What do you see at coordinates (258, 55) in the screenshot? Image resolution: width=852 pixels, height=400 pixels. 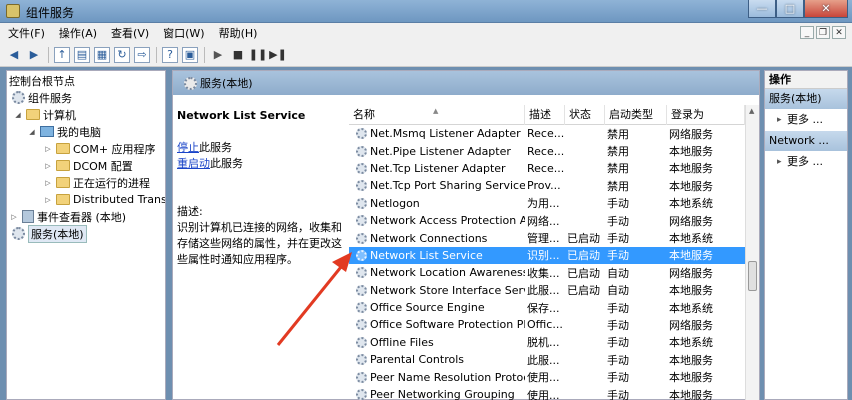 I see `pause-service-icon: ❚❚` at bounding box center [258, 55].